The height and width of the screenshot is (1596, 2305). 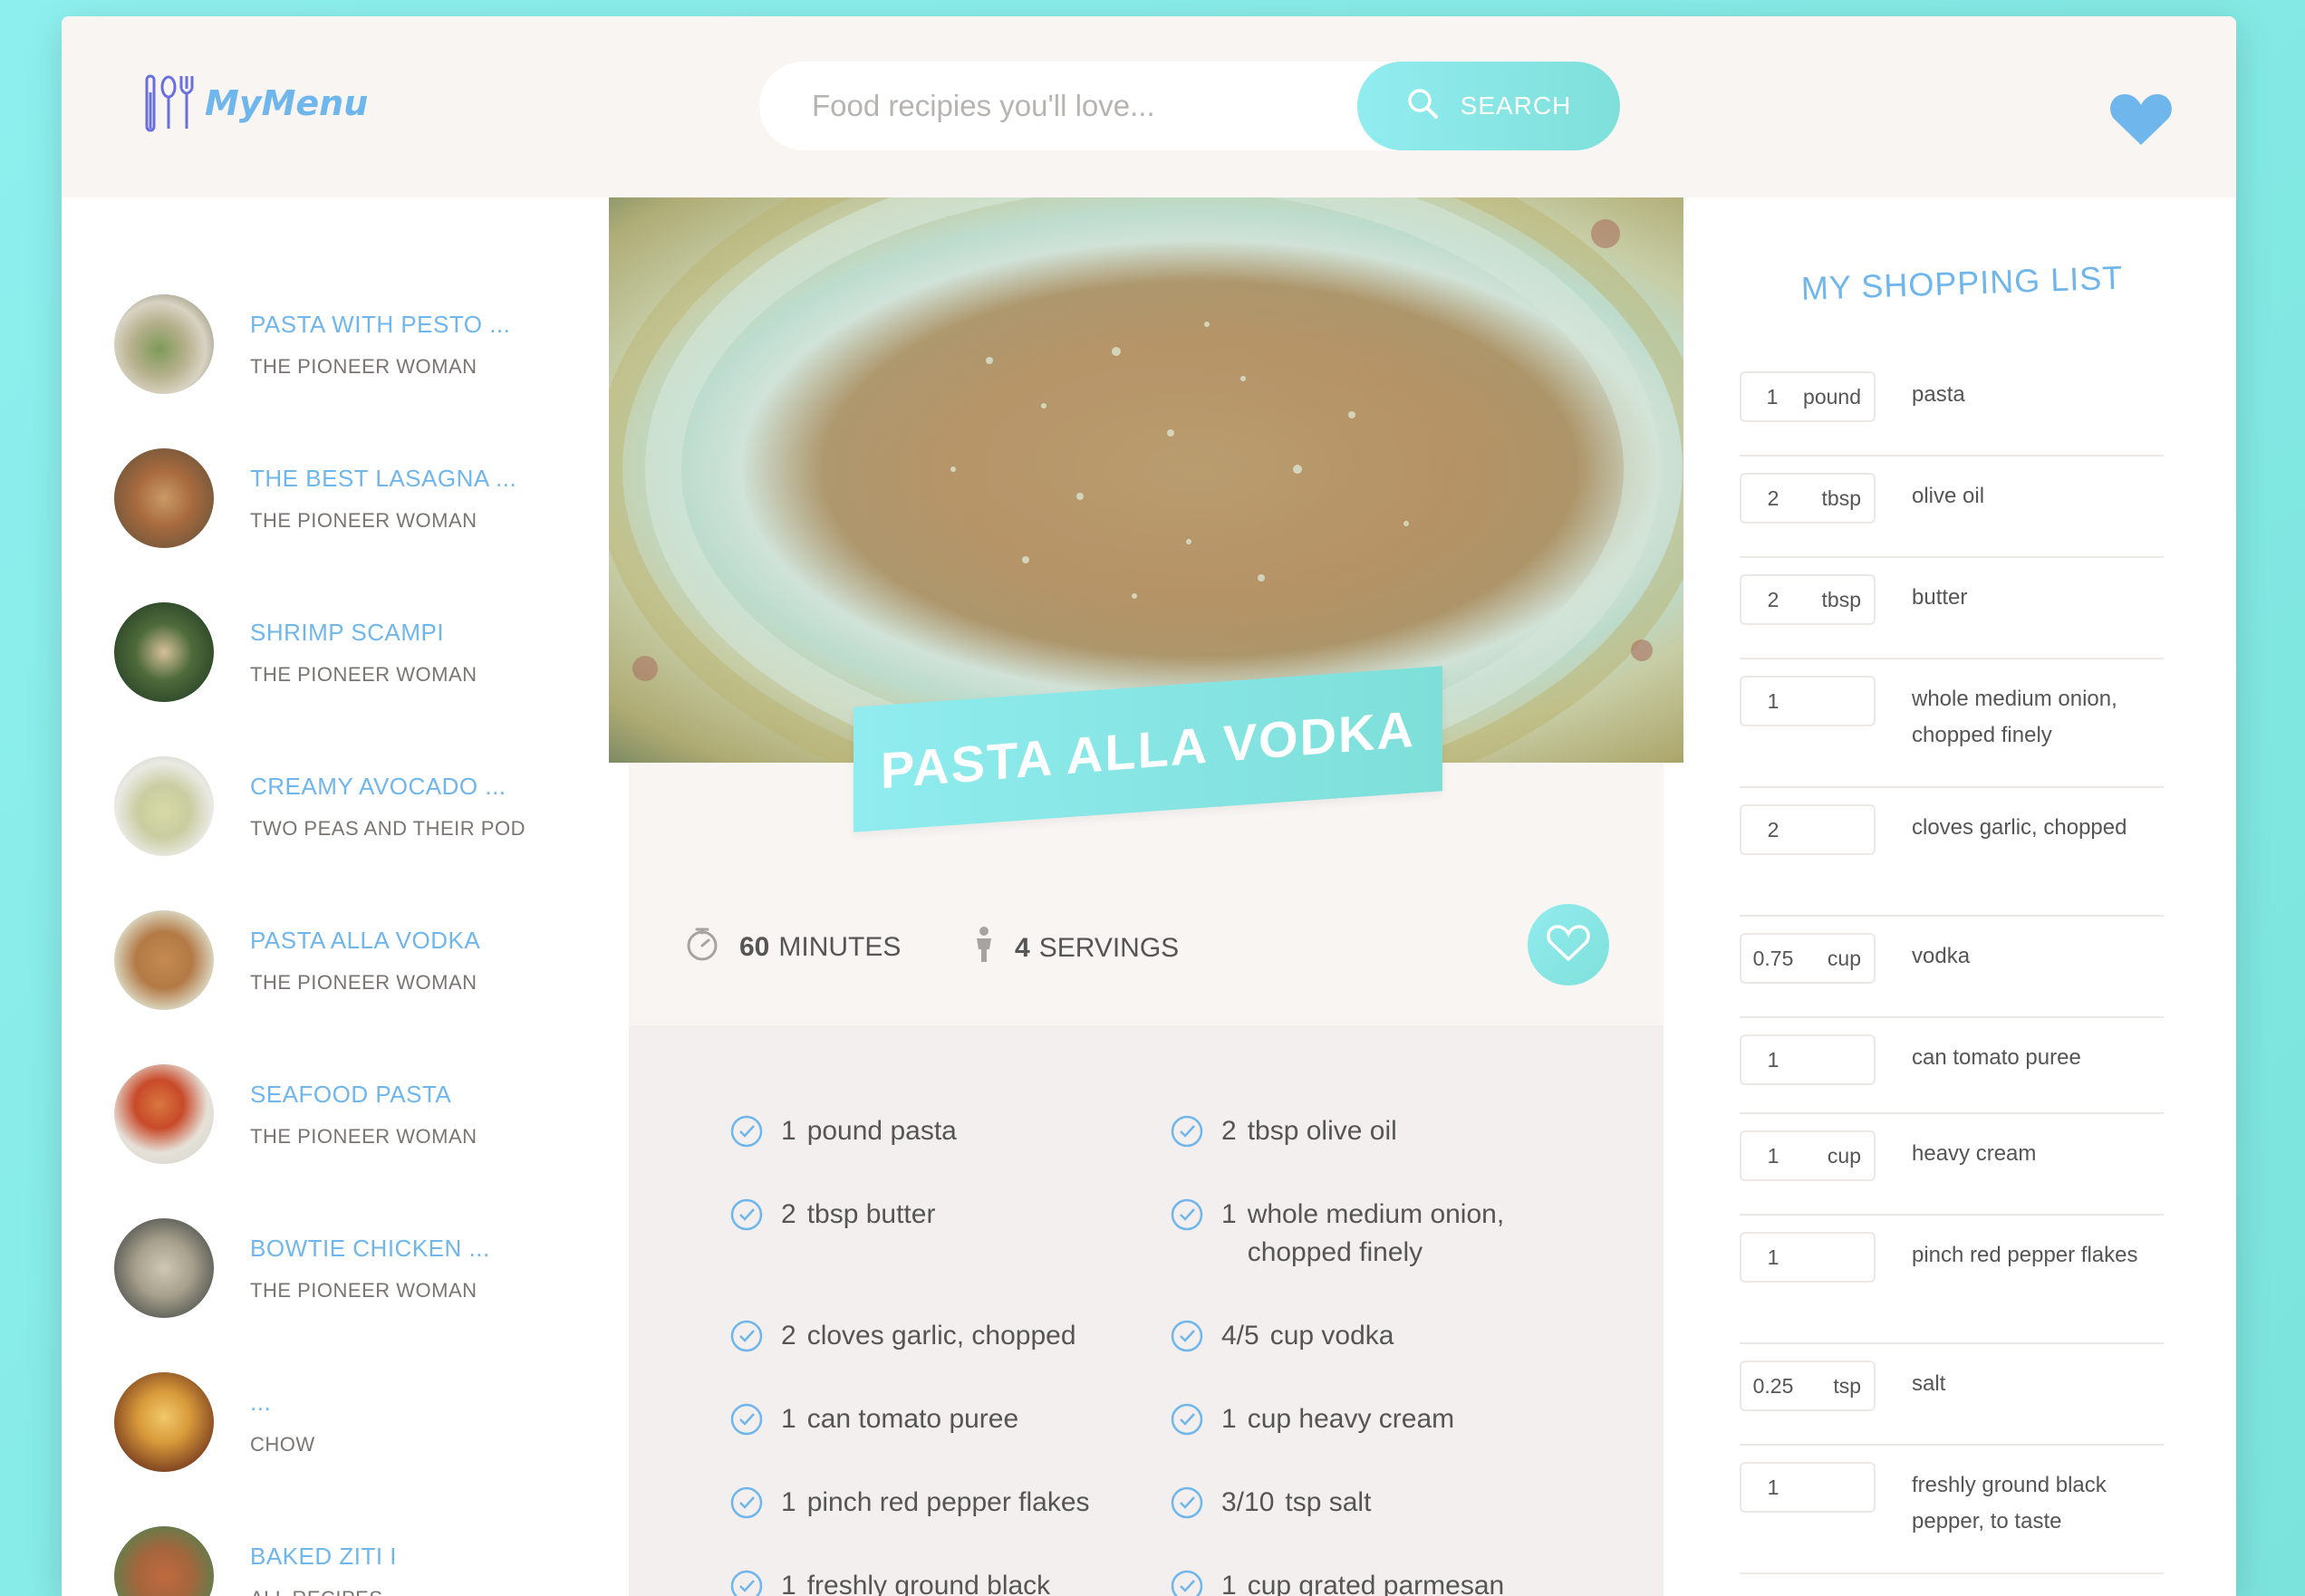 What do you see at coordinates (928, 1583) in the screenshot?
I see `ingredient-text: freshly ground black` at bounding box center [928, 1583].